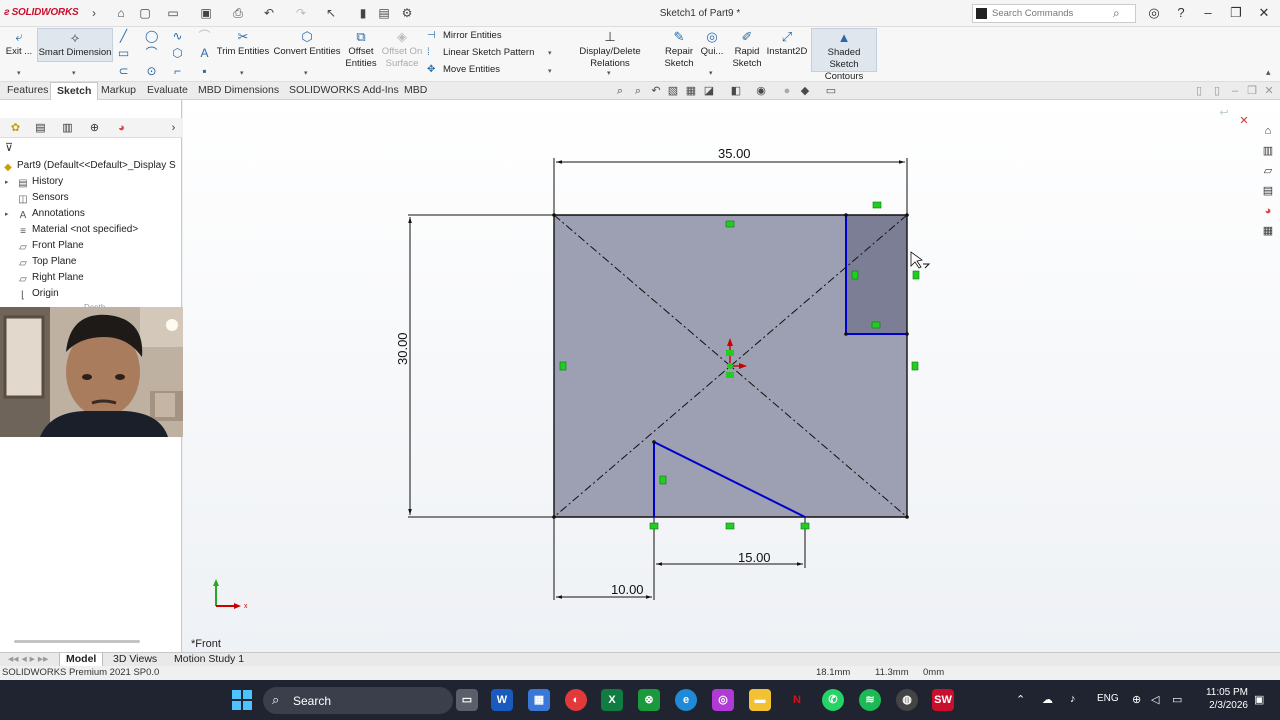 This screenshot has width=1280, height=720. I want to click on search-commands-input: Search Commands ⌕, so click(1054, 13).